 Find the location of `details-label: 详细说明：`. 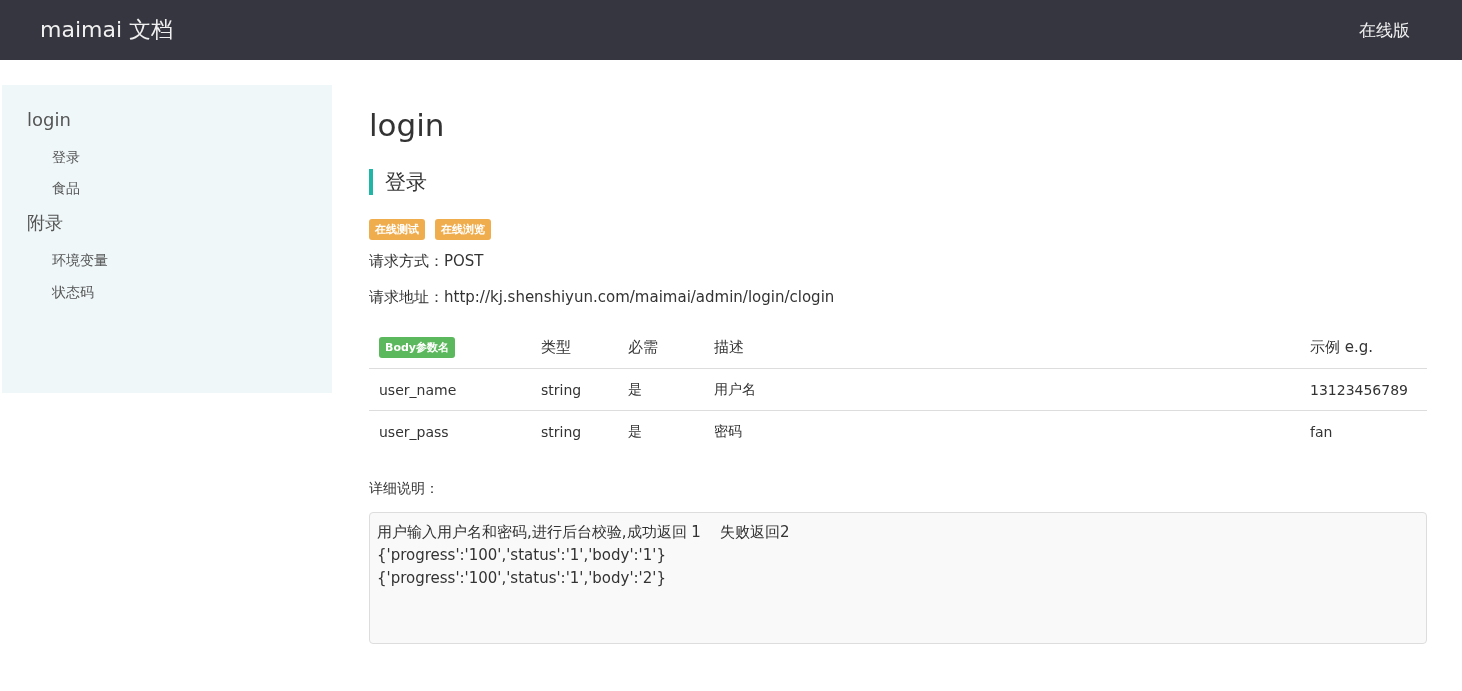

details-label: 详细说明： is located at coordinates (404, 489).